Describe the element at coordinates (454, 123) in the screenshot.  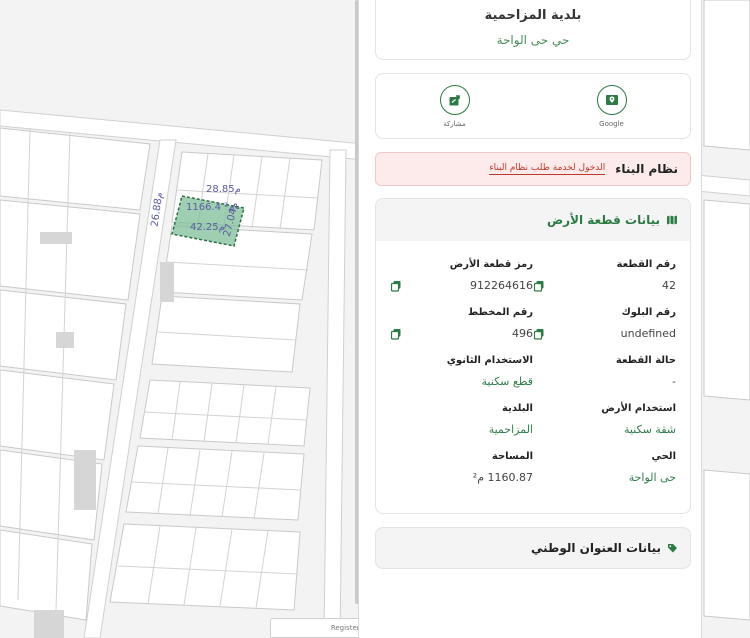
I see `share-label: مشاركة` at that location.